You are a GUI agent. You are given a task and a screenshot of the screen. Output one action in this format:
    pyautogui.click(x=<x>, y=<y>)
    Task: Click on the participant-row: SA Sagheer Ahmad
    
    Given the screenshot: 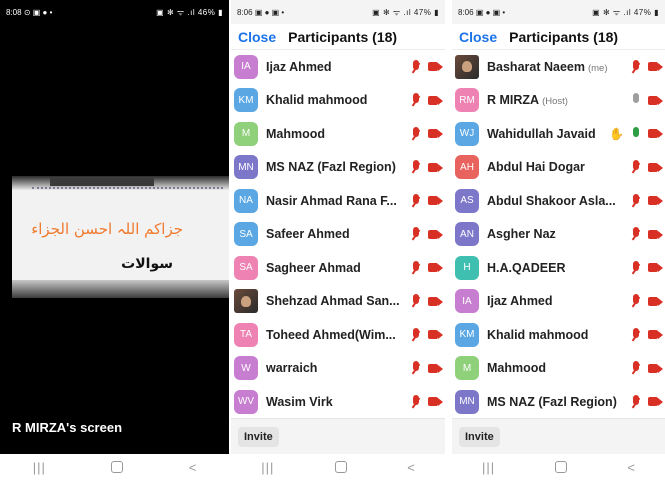 What is the action you would take?
    pyautogui.click(x=338, y=268)
    